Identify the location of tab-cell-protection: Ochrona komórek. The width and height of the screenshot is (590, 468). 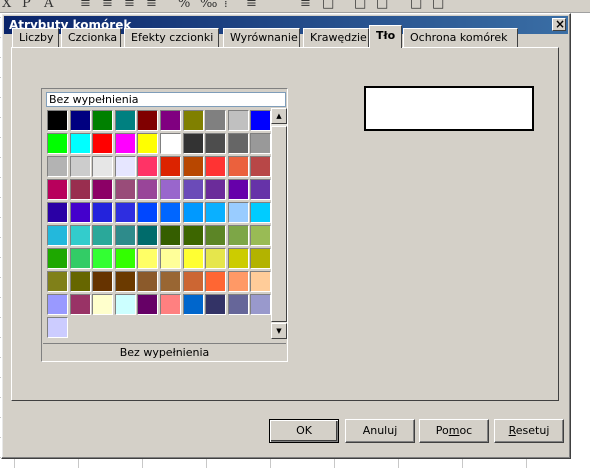
(460, 37).